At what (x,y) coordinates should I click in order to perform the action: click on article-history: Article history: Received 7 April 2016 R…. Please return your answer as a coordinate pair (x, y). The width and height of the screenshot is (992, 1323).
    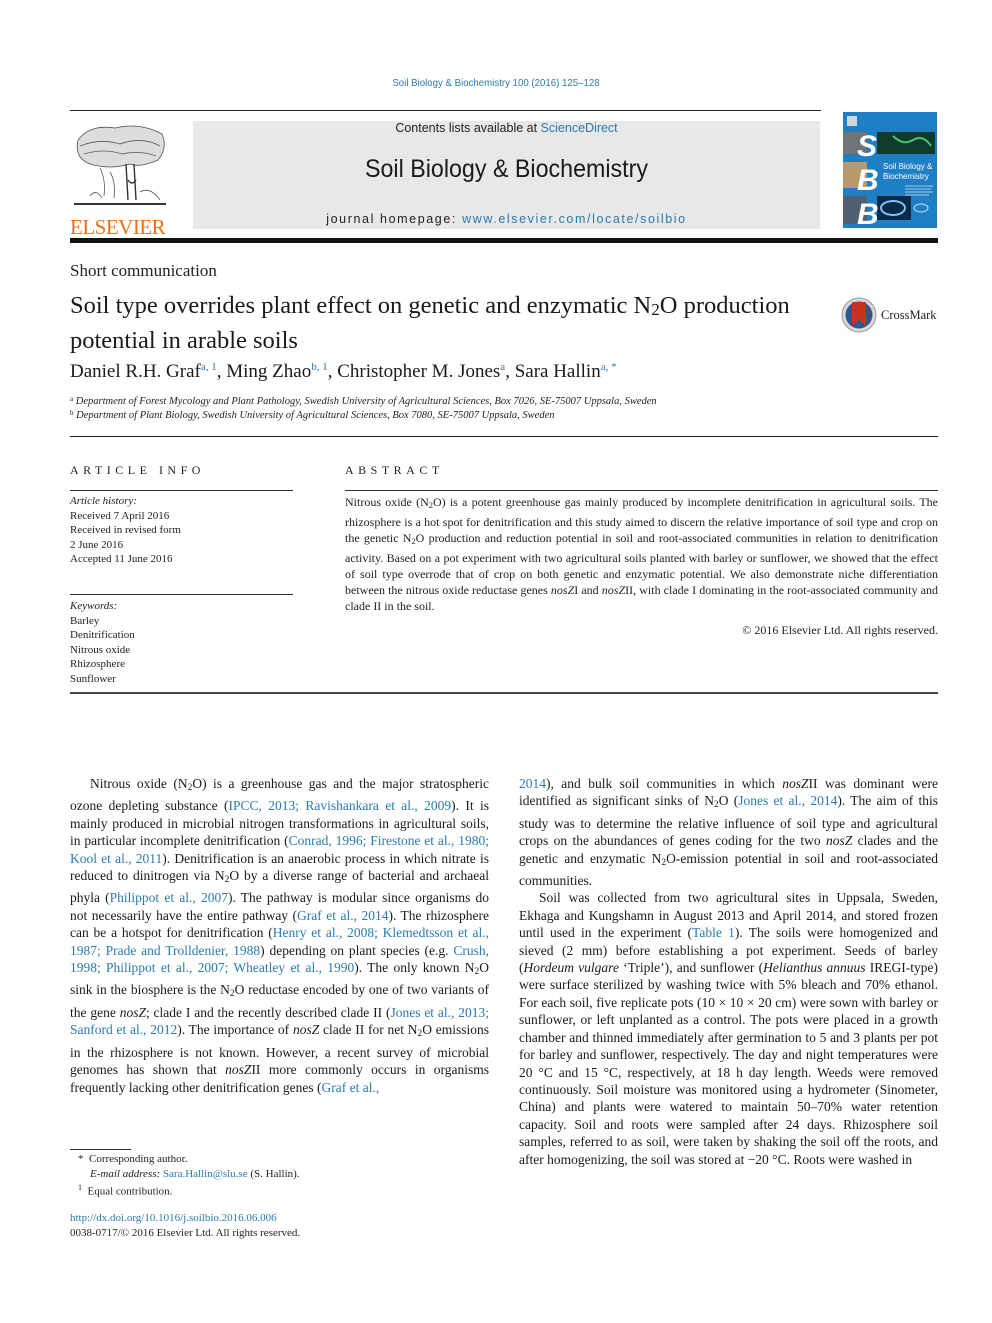
    Looking at the image, I should click on (125, 530).